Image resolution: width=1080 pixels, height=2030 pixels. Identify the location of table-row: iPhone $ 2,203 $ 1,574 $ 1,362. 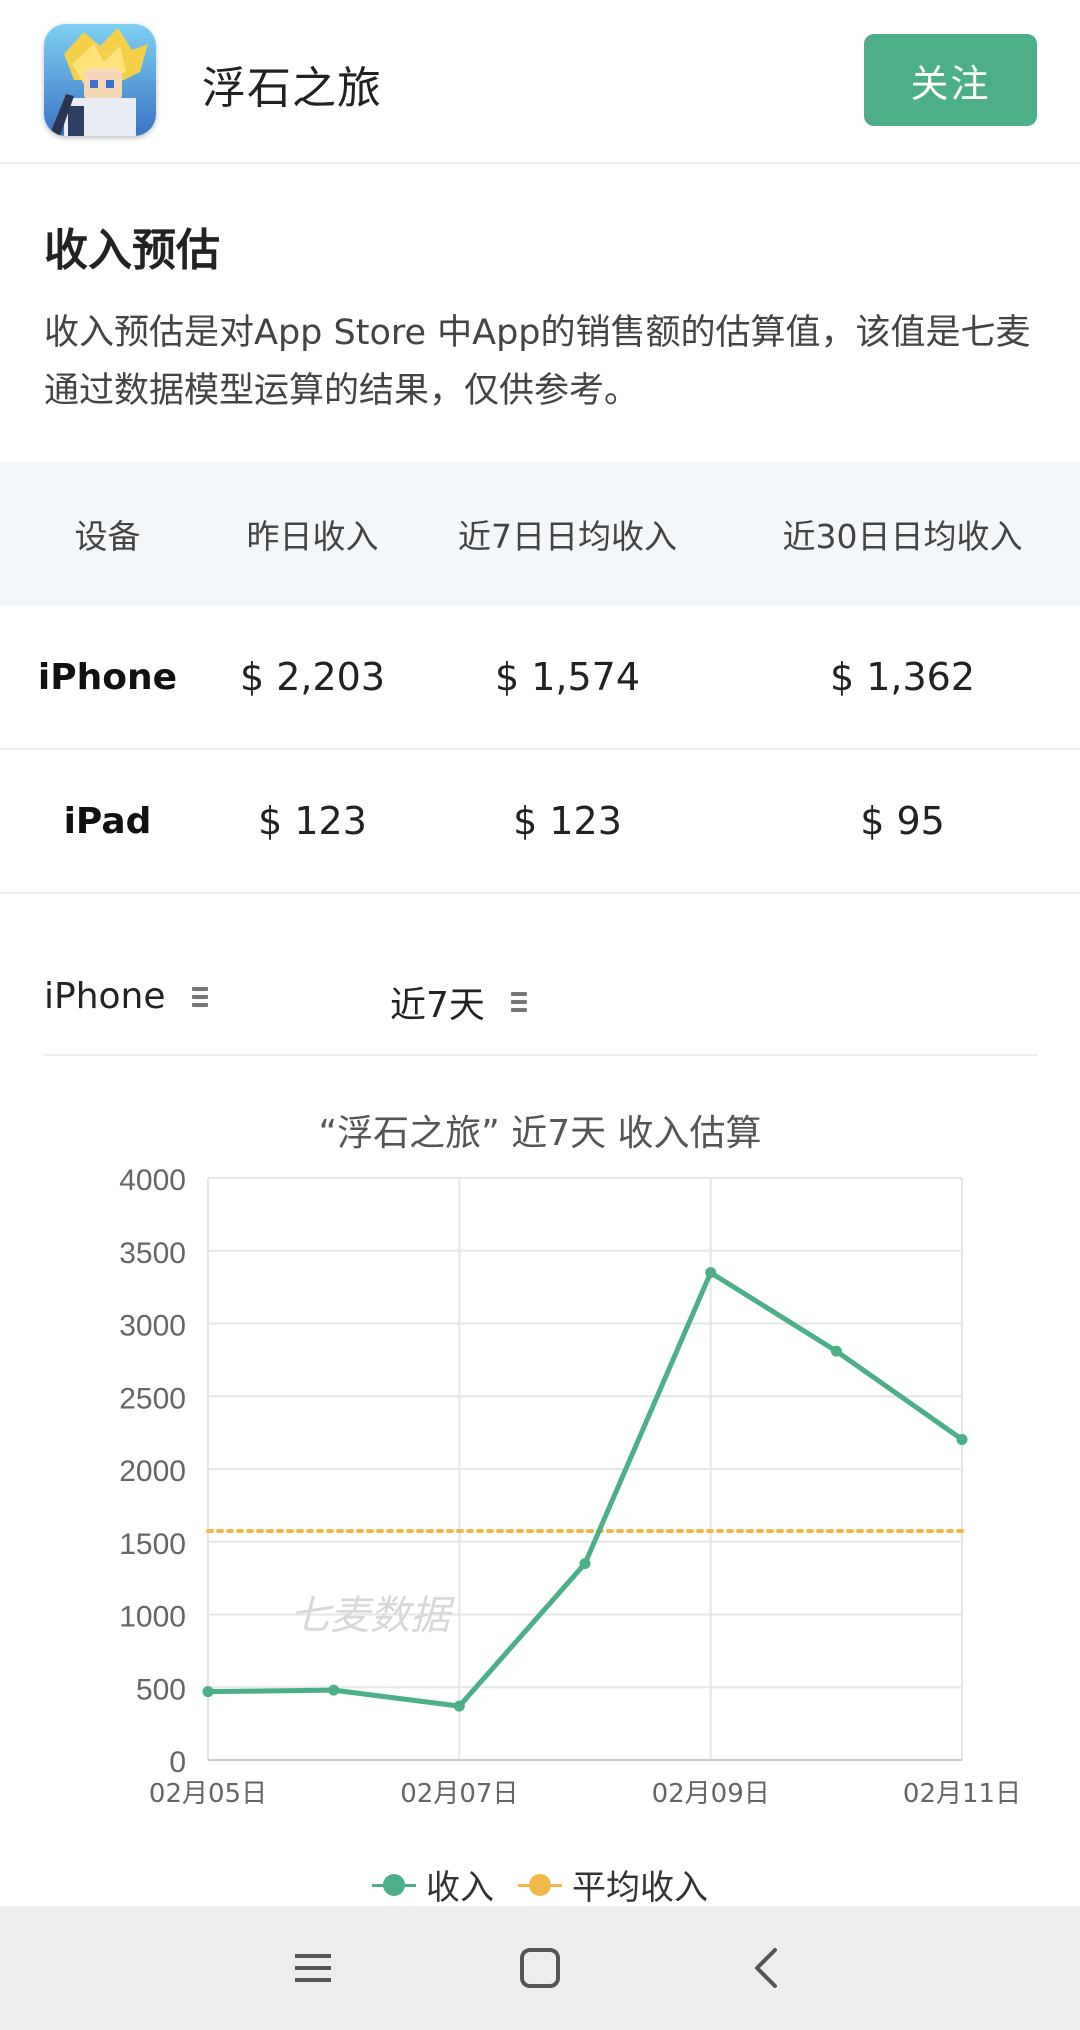
(540, 678).